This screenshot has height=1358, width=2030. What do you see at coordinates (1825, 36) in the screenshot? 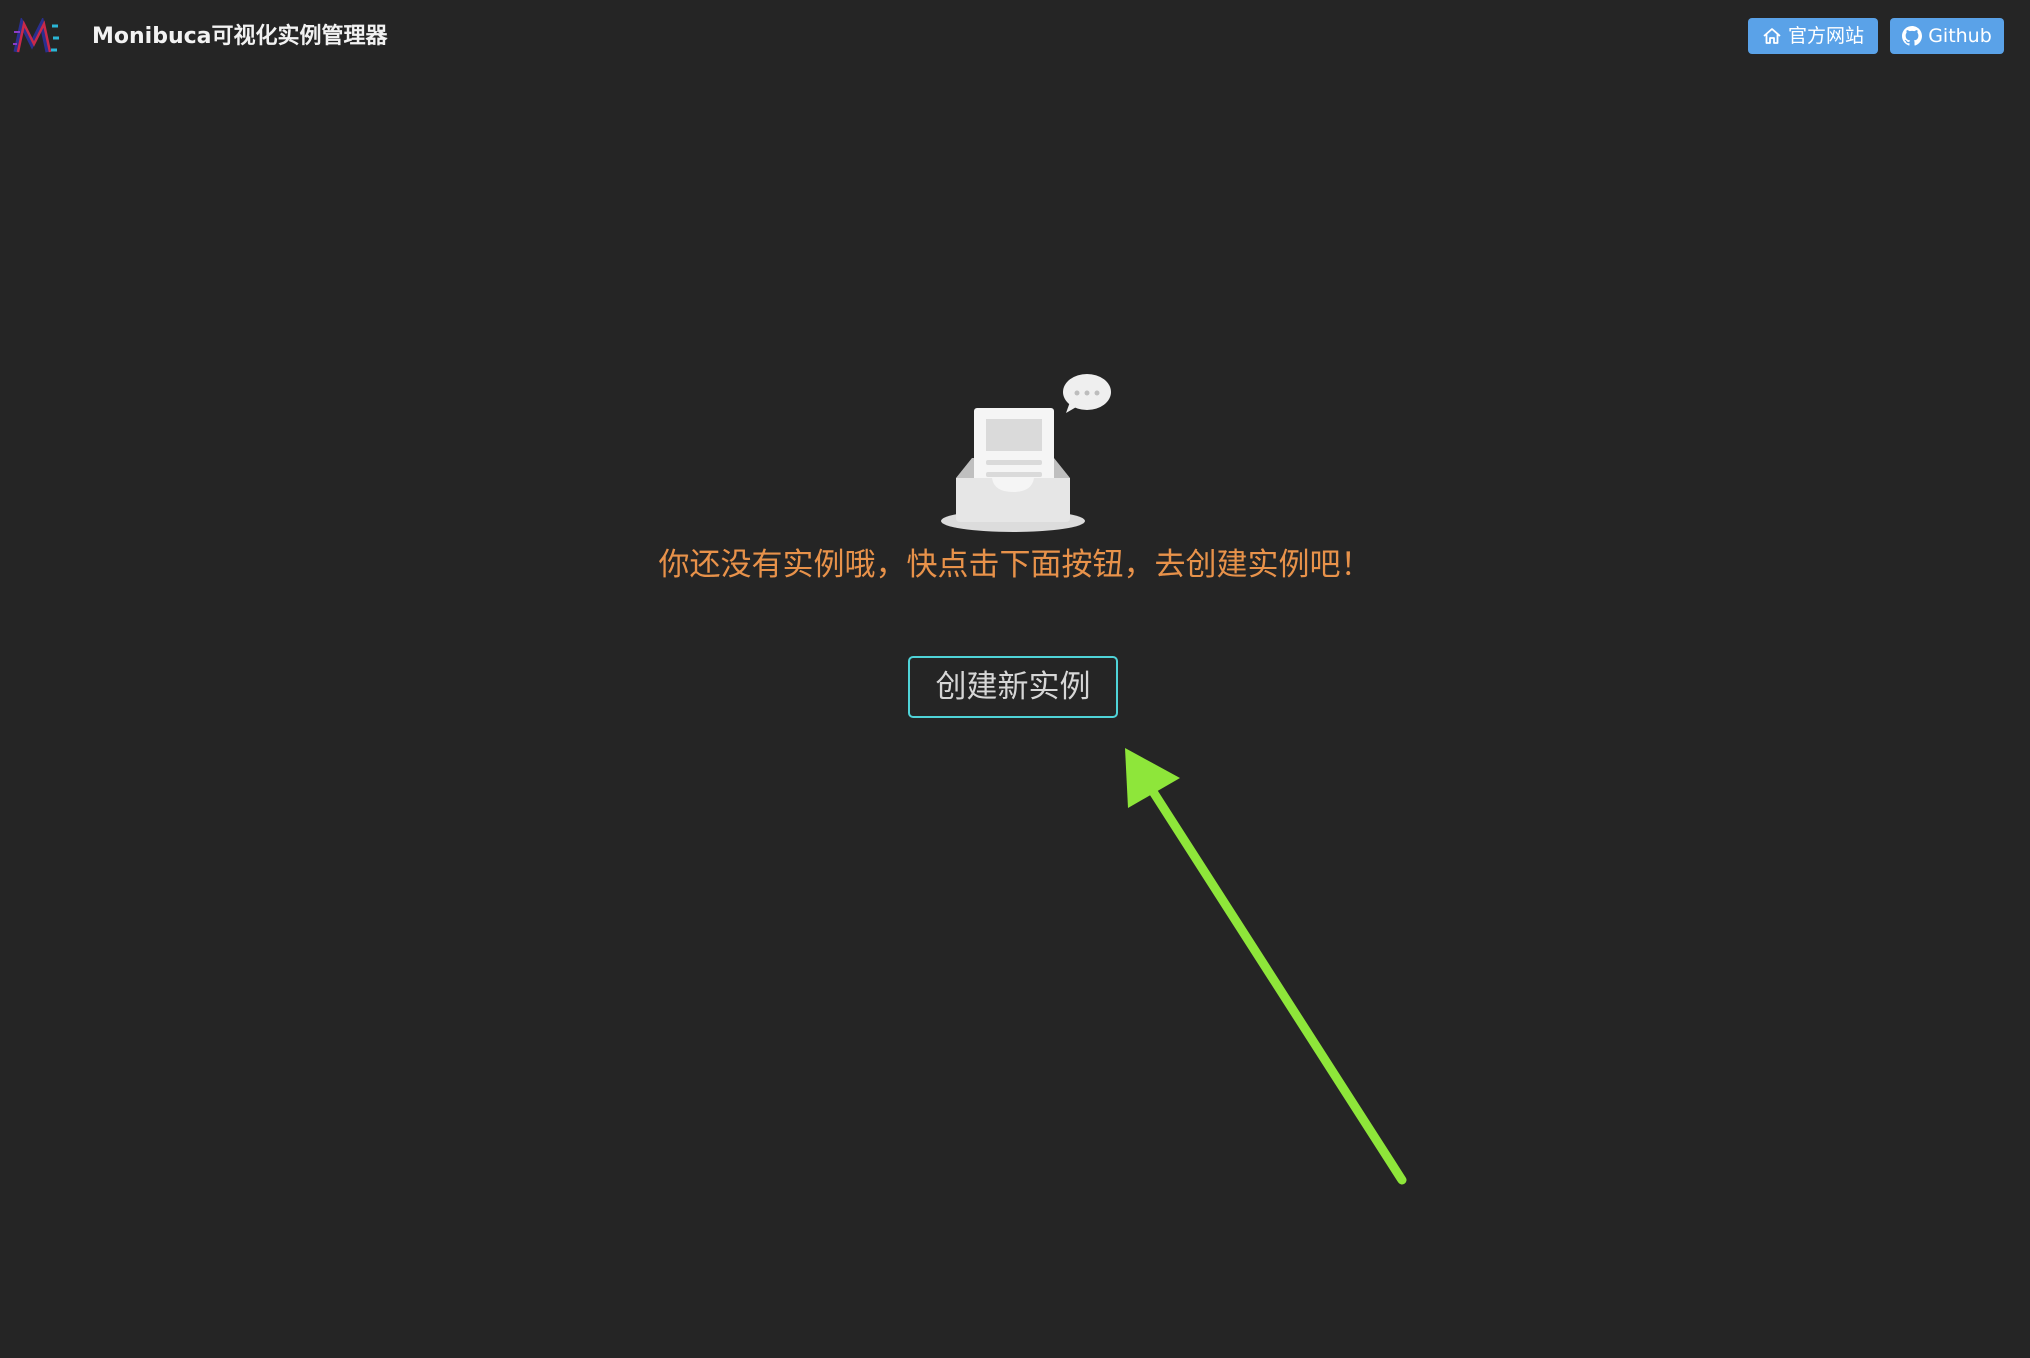
I see `official-site-label: 官方网站` at bounding box center [1825, 36].